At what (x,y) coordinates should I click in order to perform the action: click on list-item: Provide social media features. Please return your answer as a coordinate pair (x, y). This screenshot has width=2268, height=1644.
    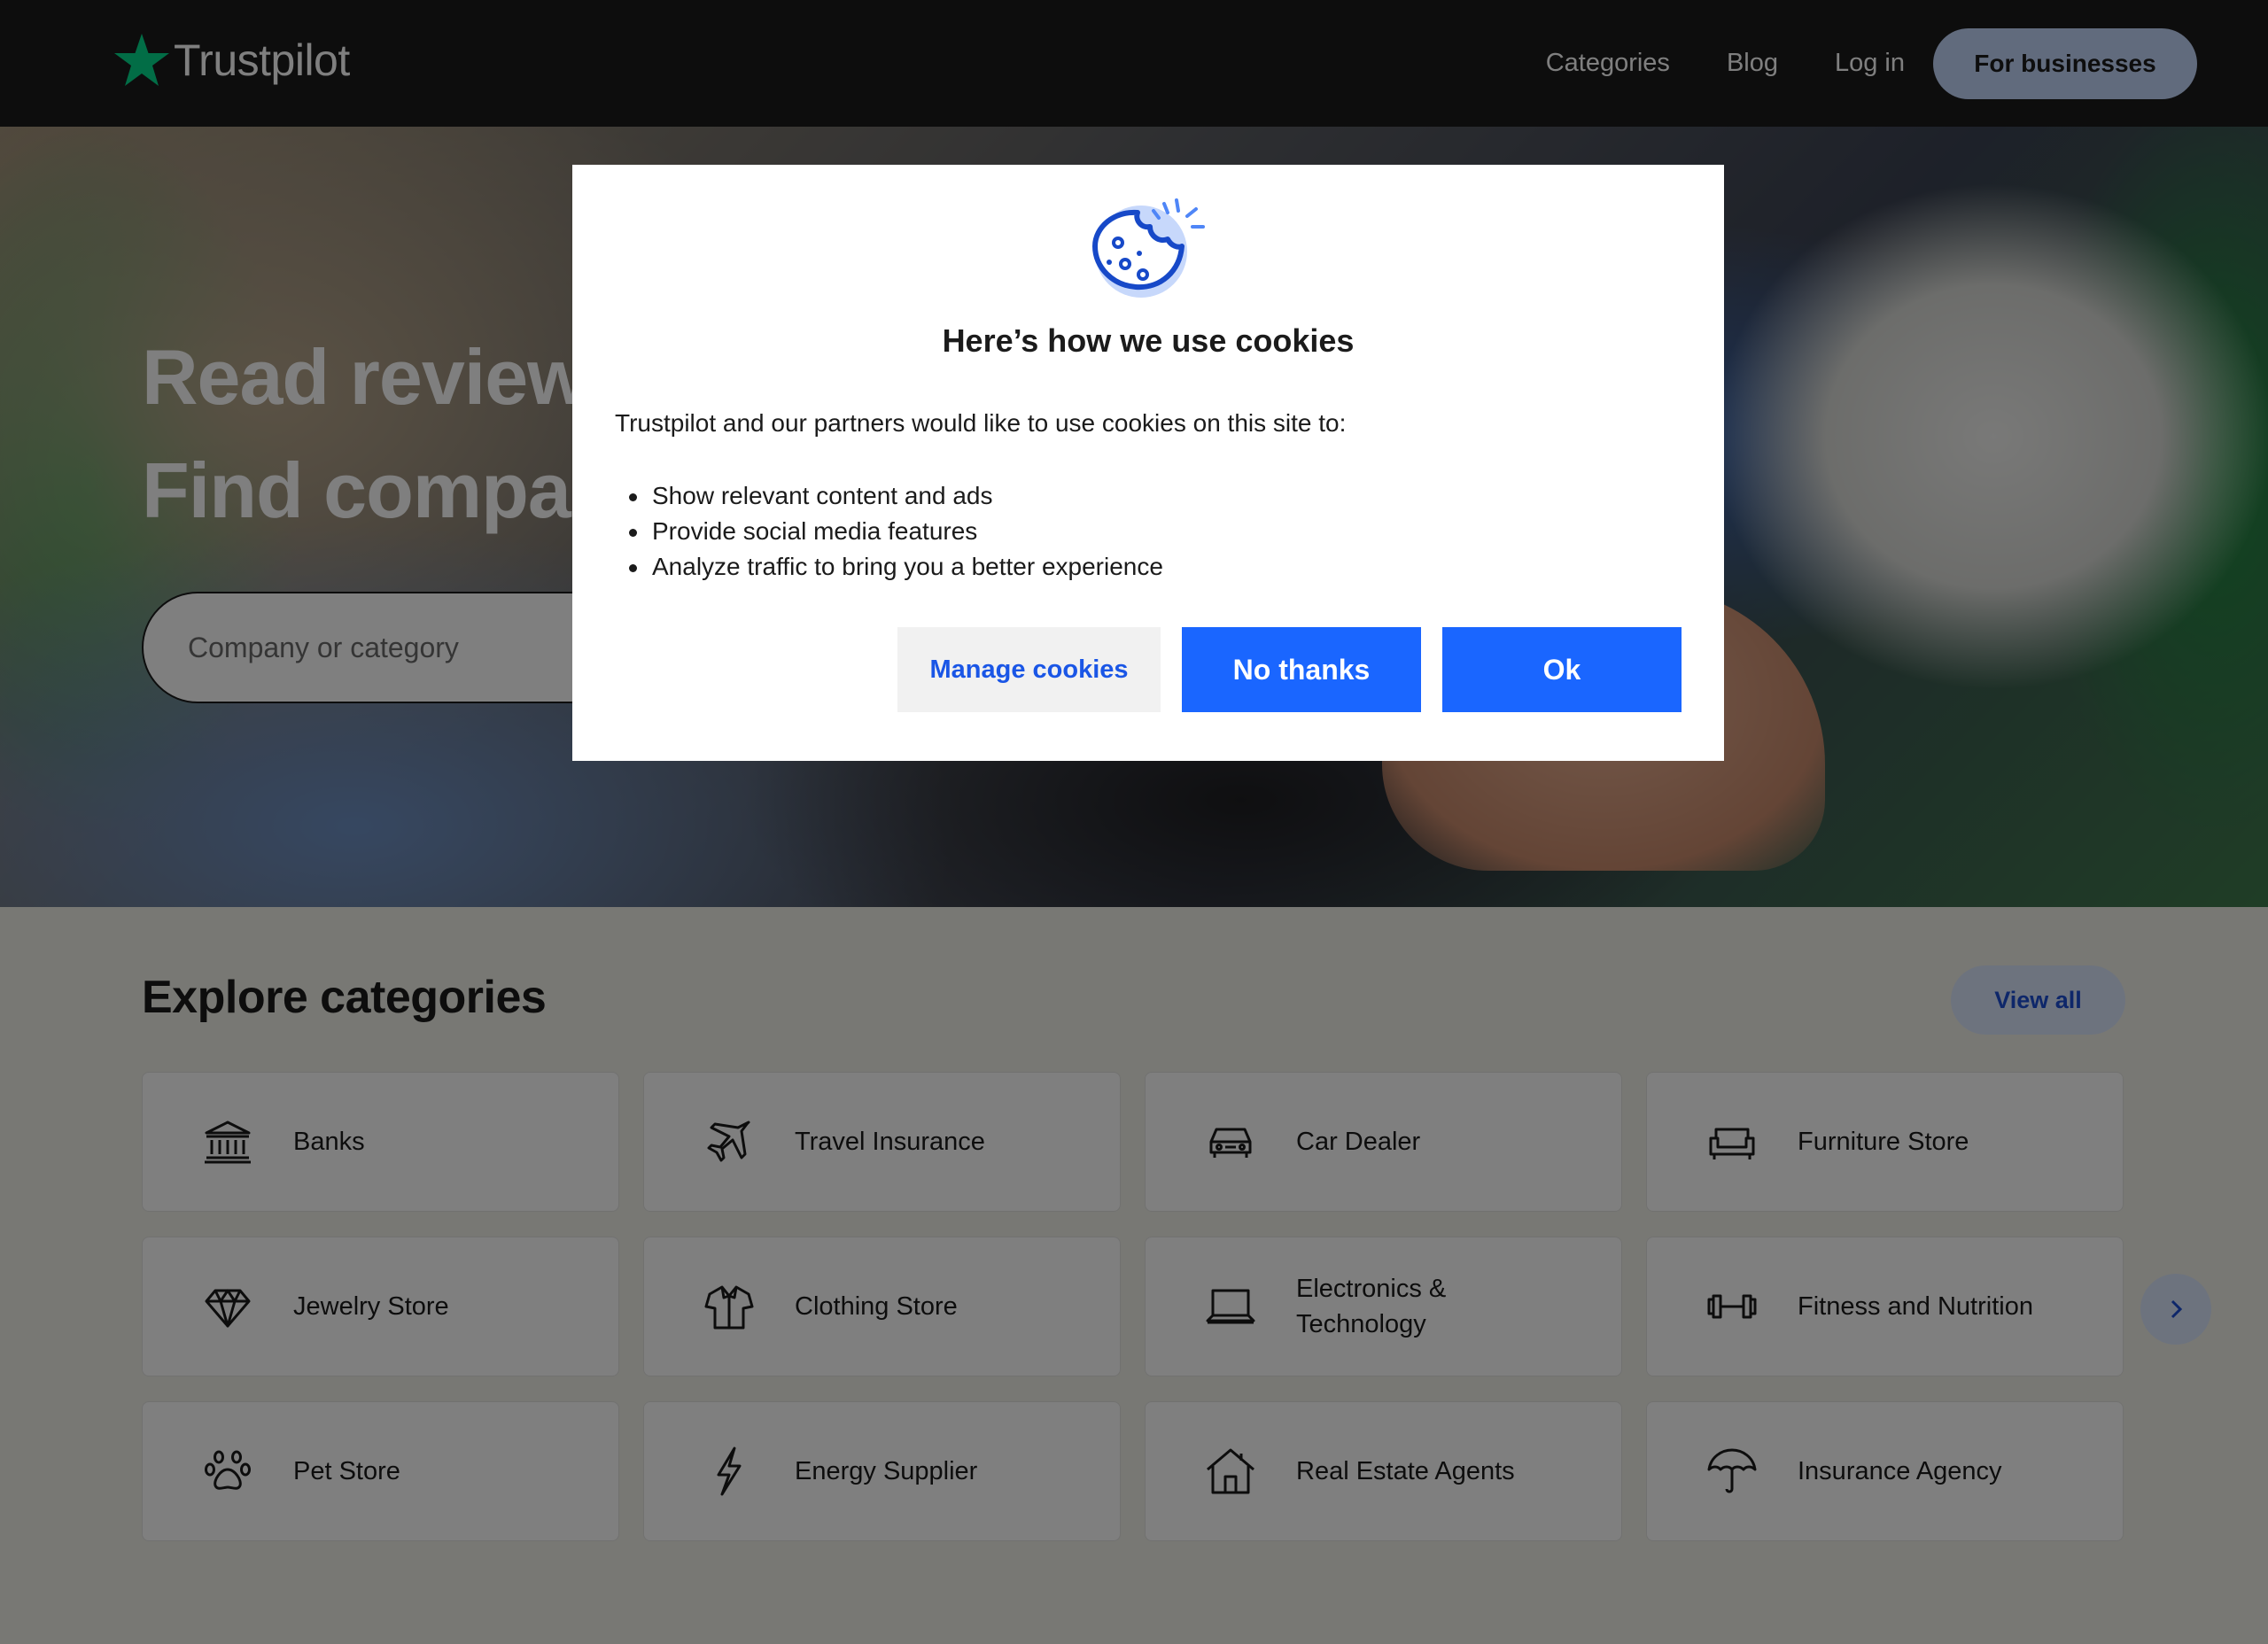
    Looking at the image, I should click on (889, 531).